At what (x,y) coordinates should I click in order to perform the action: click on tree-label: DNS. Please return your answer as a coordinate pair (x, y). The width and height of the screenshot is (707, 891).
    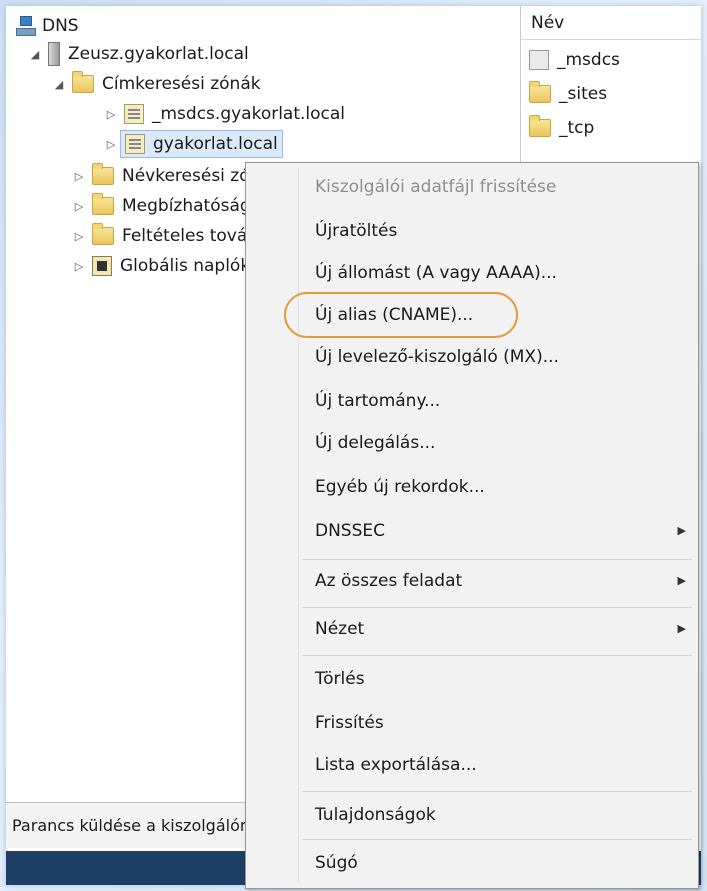
    Looking at the image, I should click on (60, 26).